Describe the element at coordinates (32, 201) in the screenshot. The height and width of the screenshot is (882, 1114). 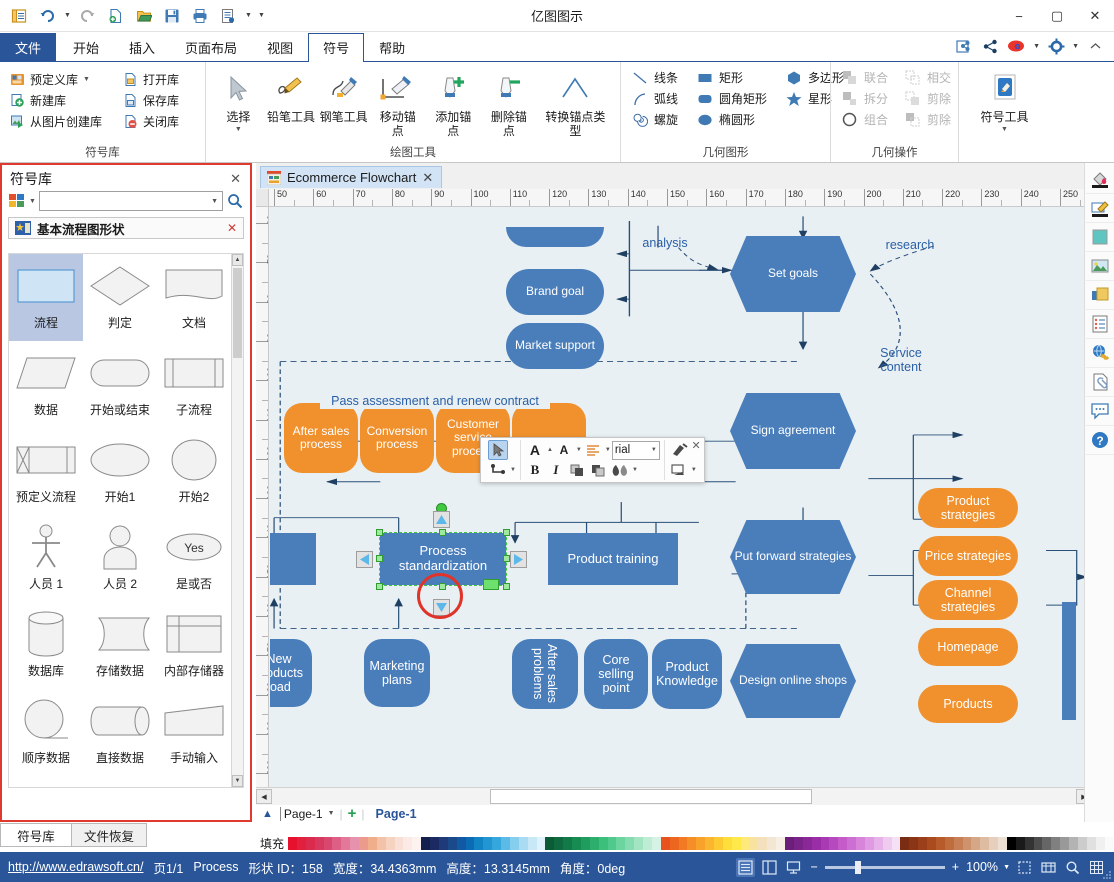
I see `library-type-caret: ▼` at that location.